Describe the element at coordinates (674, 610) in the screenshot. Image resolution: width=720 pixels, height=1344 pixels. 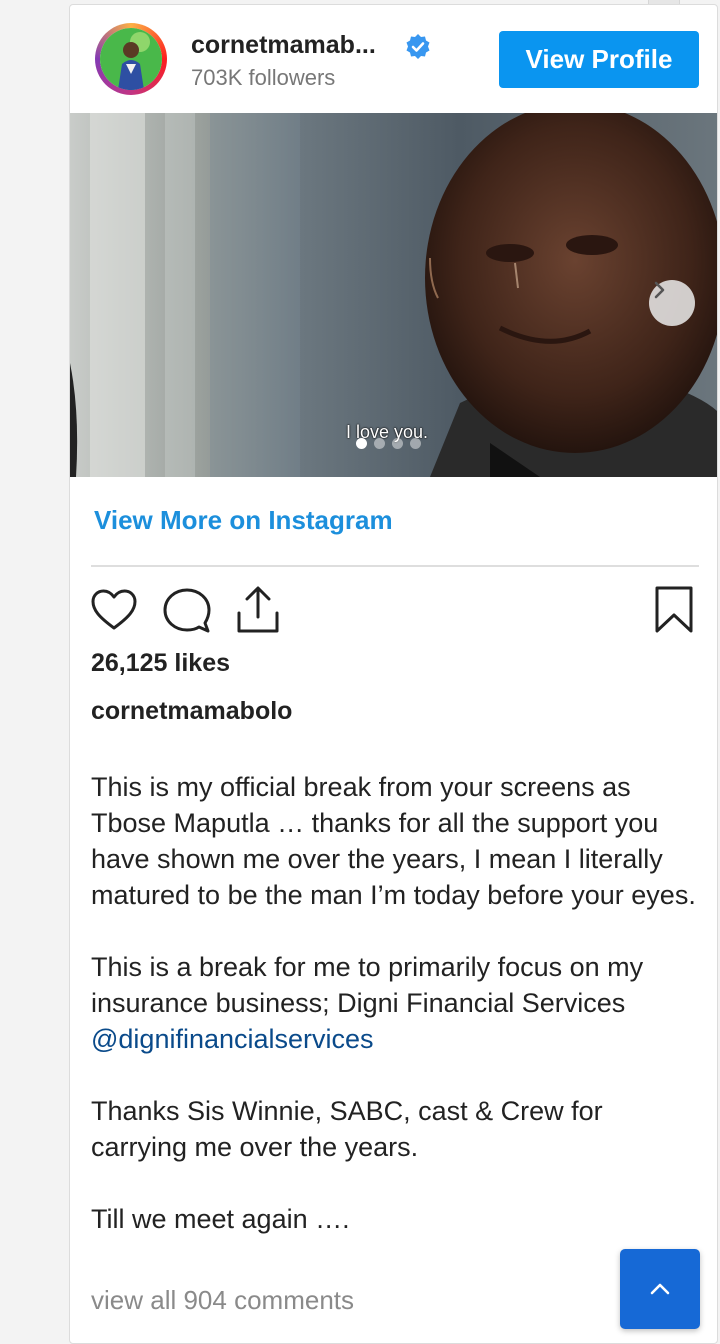
I see `bookmark-icon` at that location.